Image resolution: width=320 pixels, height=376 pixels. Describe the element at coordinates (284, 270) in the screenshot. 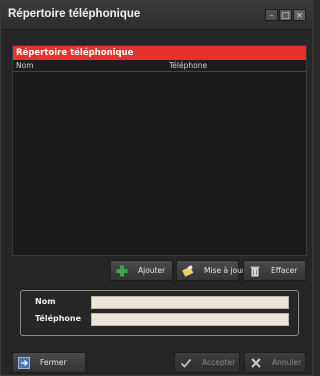

I see `delete-button-label: Effacer` at that location.